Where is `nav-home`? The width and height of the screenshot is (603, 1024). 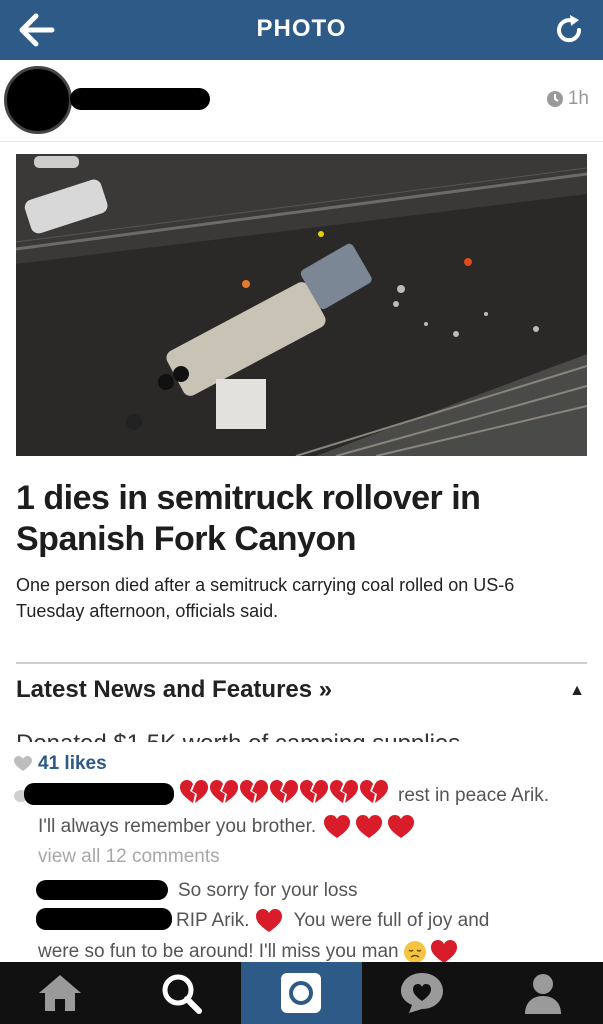
nav-home is located at coordinates (60, 993).